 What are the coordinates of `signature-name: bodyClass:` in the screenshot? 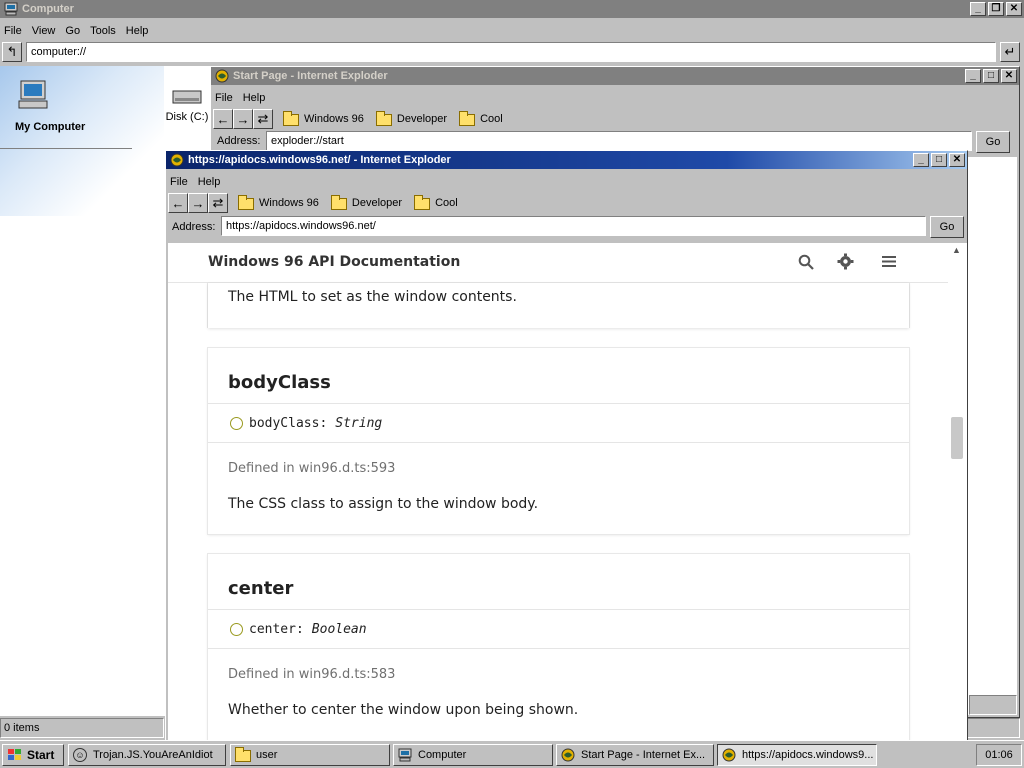 It's located at (288, 423).